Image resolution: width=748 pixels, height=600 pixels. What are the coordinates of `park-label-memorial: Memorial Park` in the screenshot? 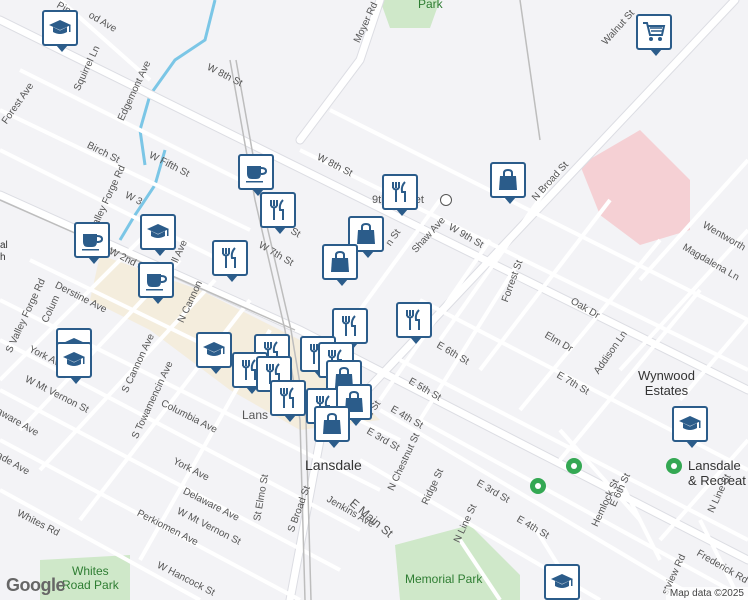 It's located at (444, 579).